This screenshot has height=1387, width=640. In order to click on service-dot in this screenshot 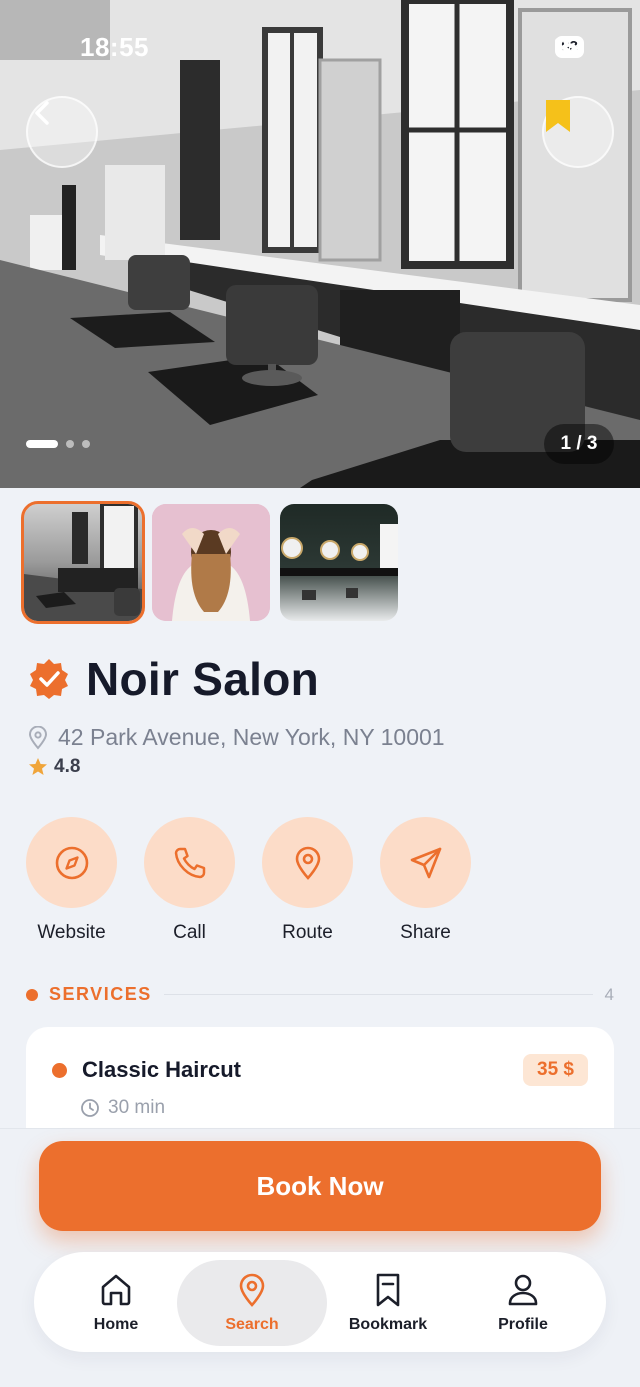, I will do `click(59, 1070)`.